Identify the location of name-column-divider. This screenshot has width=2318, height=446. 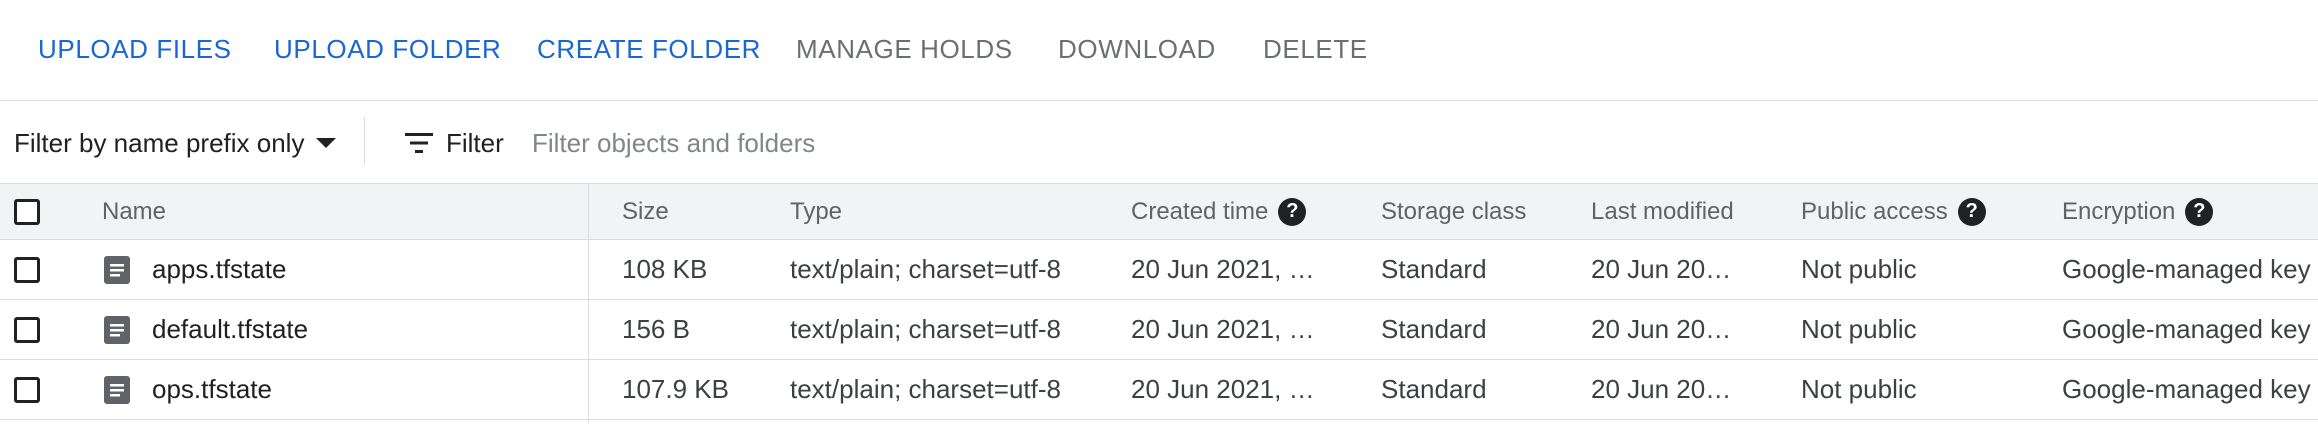
(588, 303).